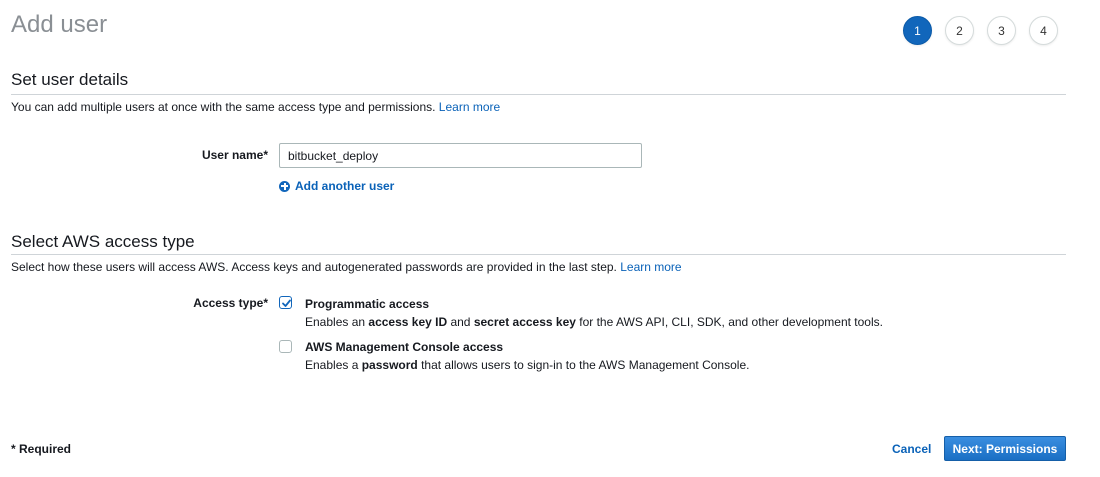 This screenshot has width=1100, height=477. What do you see at coordinates (404, 347) in the screenshot?
I see `console-access-title: AWS Management Console access` at bounding box center [404, 347].